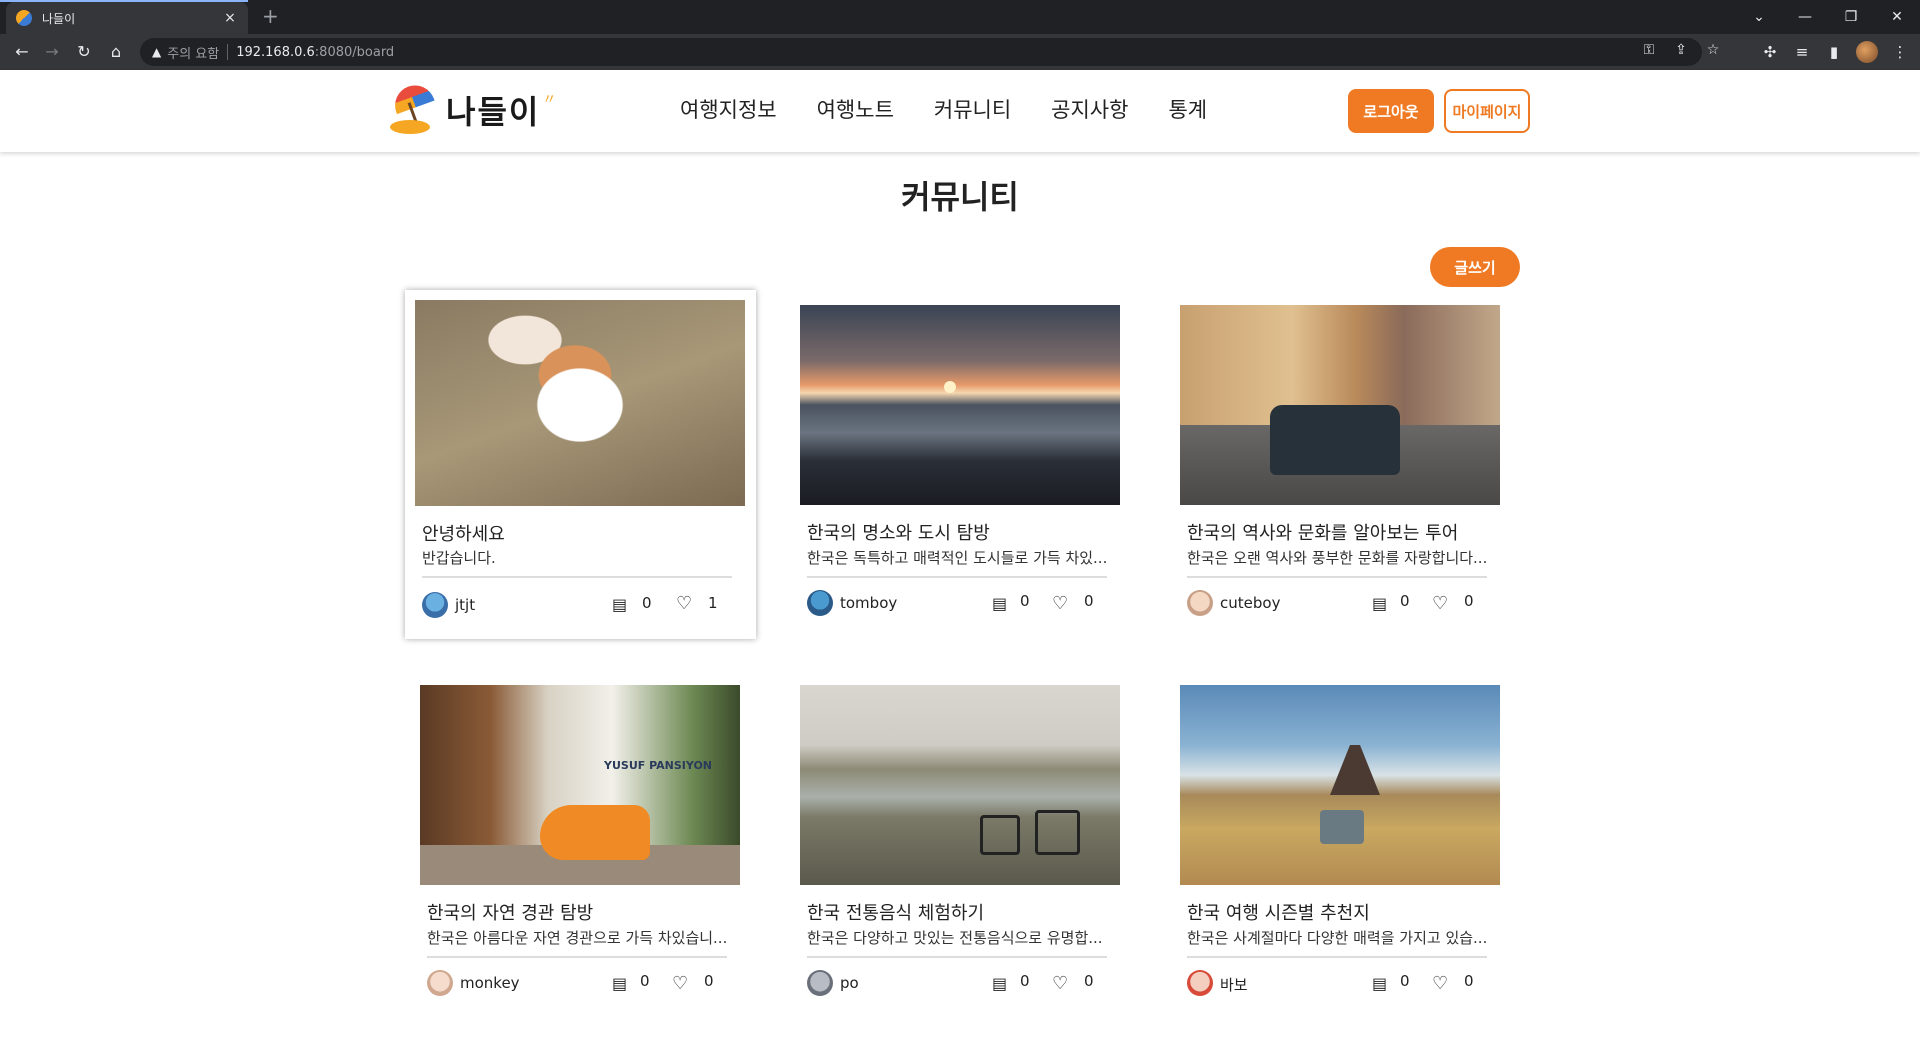 This screenshot has height=1040, width=1920. What do you see at coordinates (193, 54) in the screenshot?
I see `security-status: 주의 요함` at bounding box center [193, 54].